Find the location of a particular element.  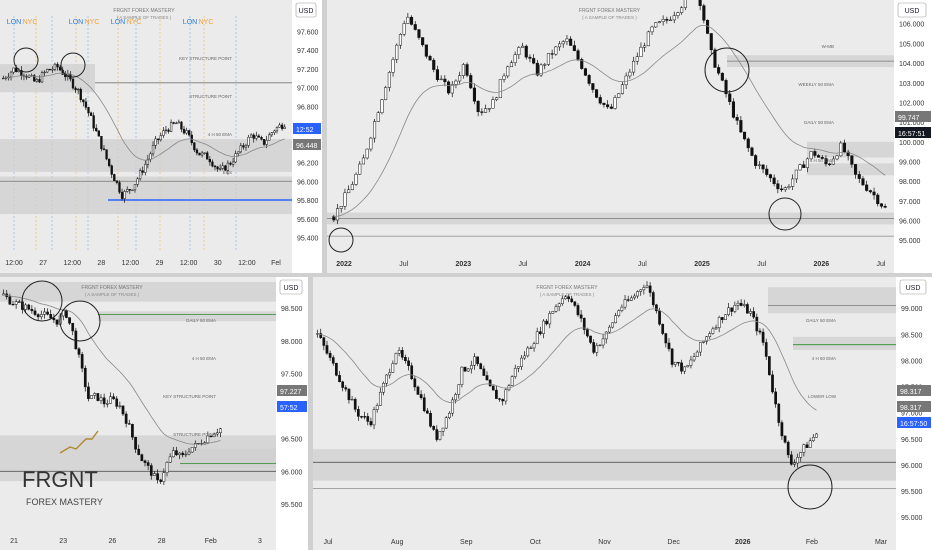

y-tick-label: 97.500 is located at coordinates (292, 374).